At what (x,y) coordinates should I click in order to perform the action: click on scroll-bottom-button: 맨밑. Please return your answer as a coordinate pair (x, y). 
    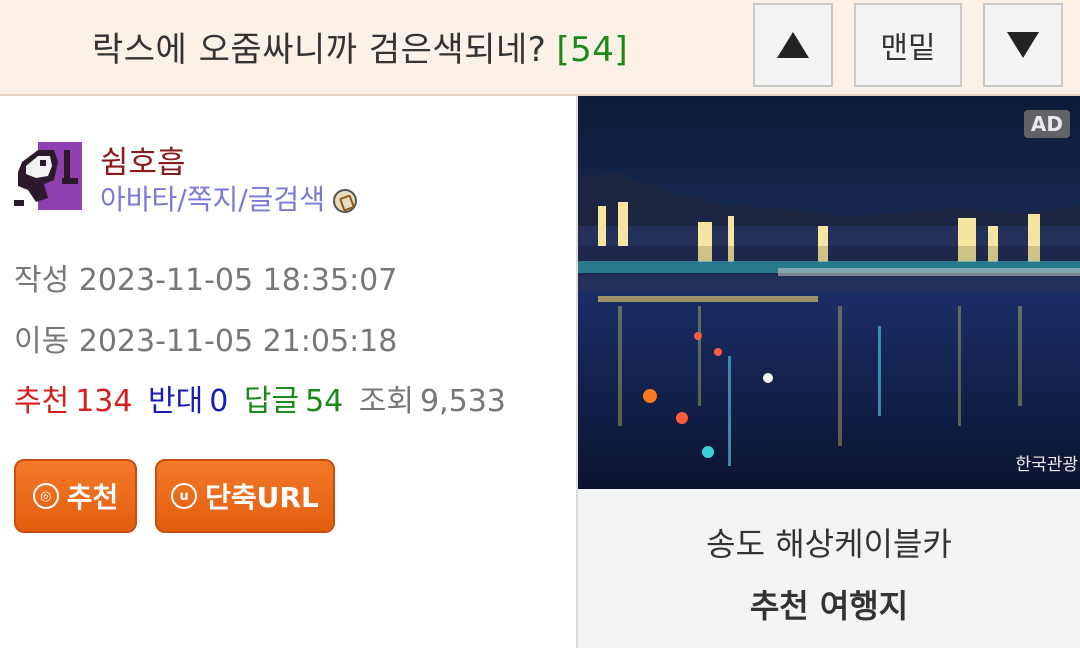
    Looking at the image, I should click on (908, 45).